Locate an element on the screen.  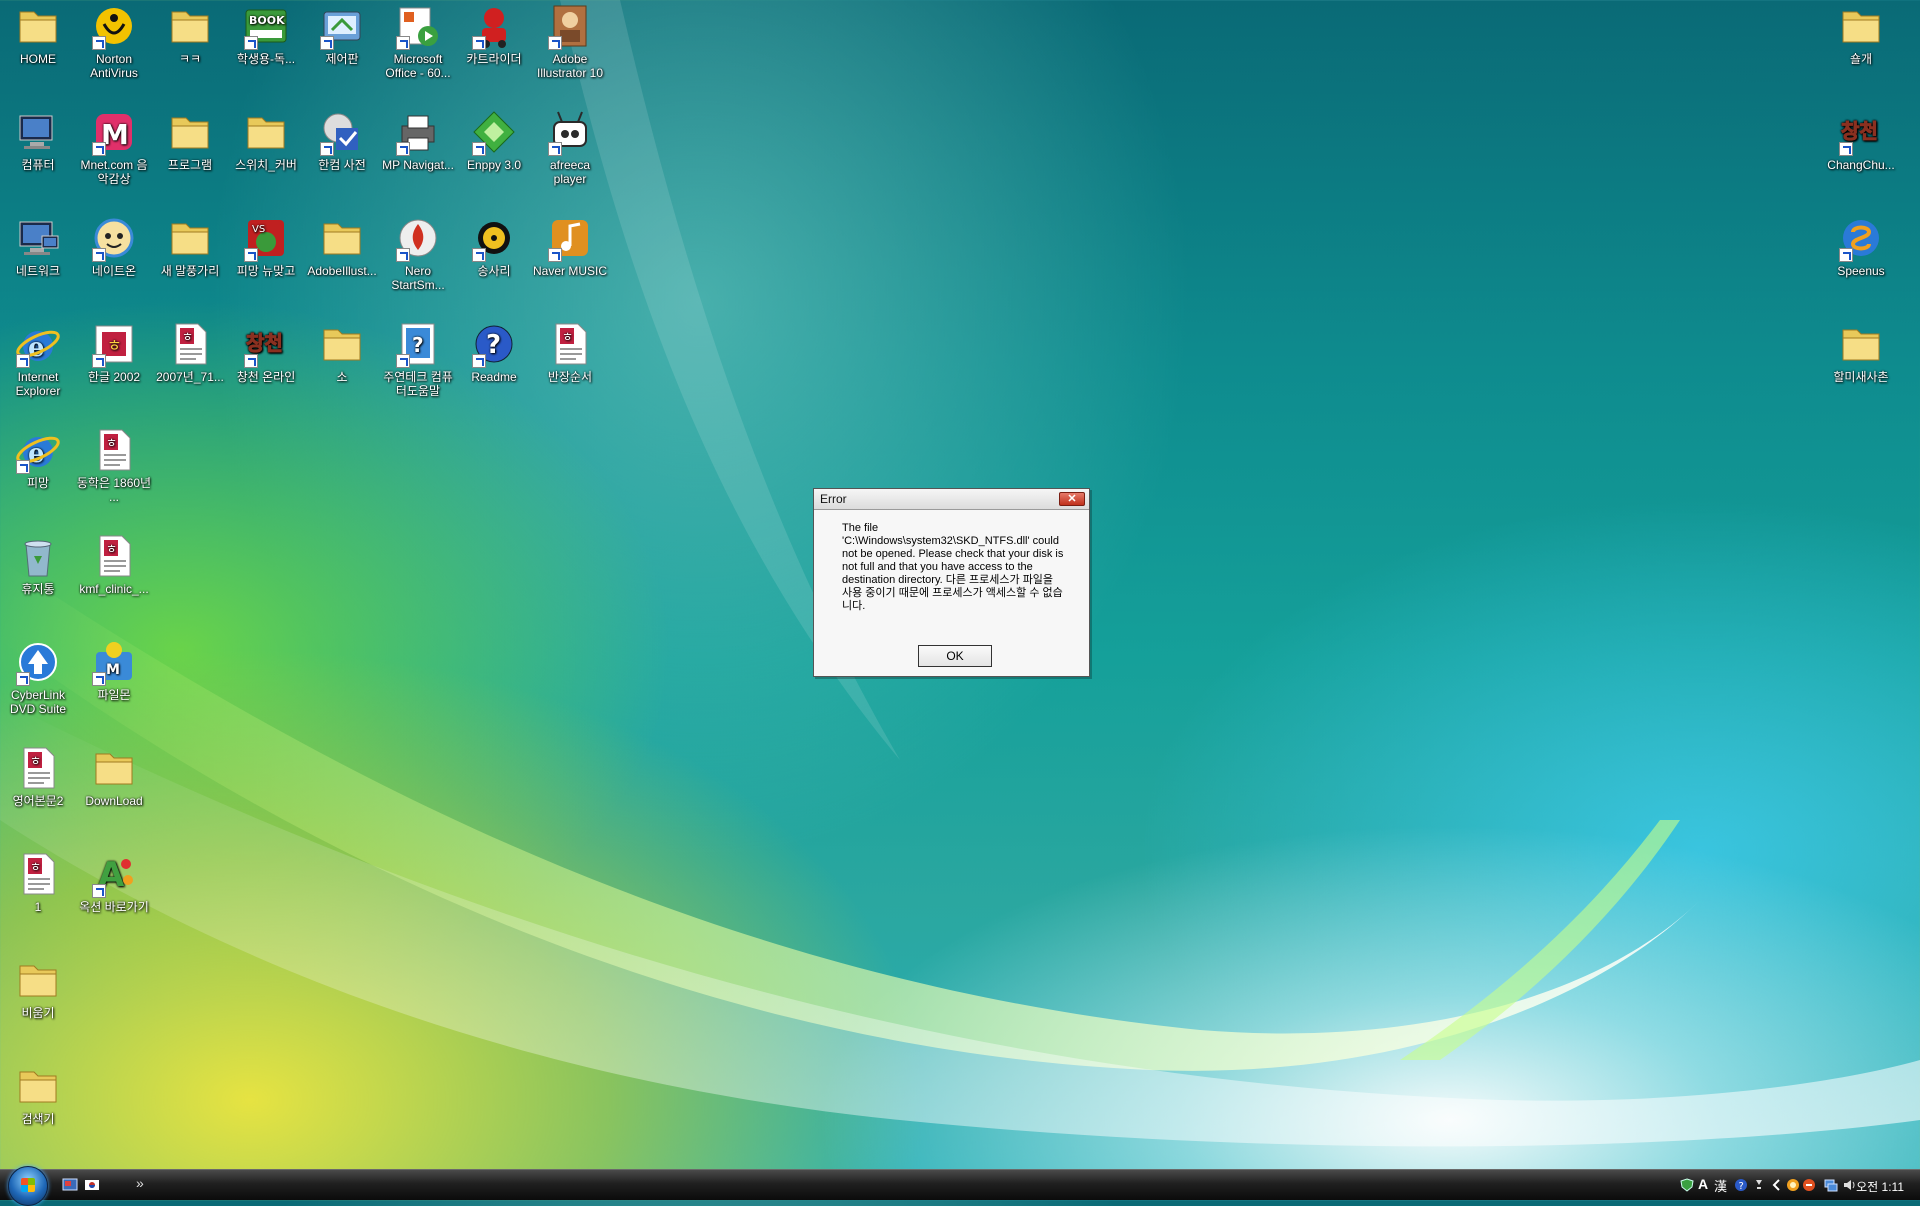
desktop-icon: ㅎ 반장순서 is located at coordinates (570, 352).